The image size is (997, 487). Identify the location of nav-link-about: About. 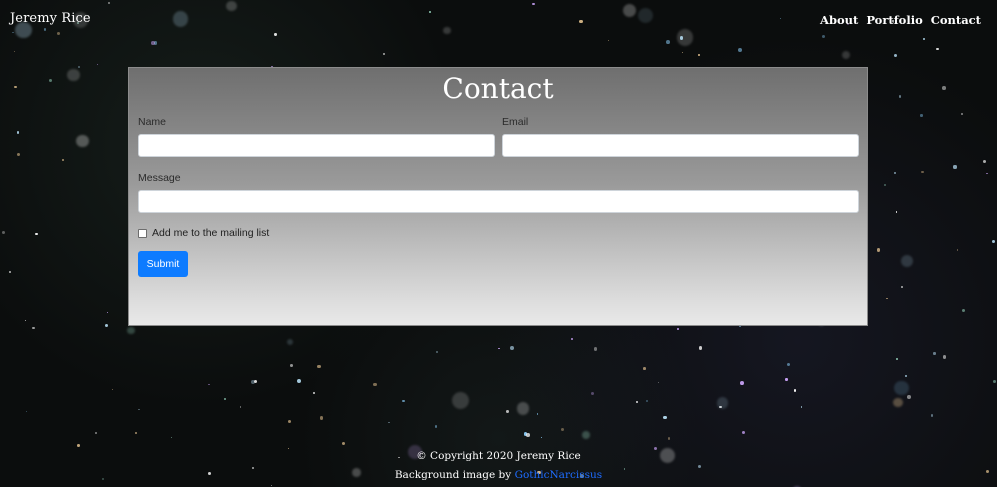
(839, 20).